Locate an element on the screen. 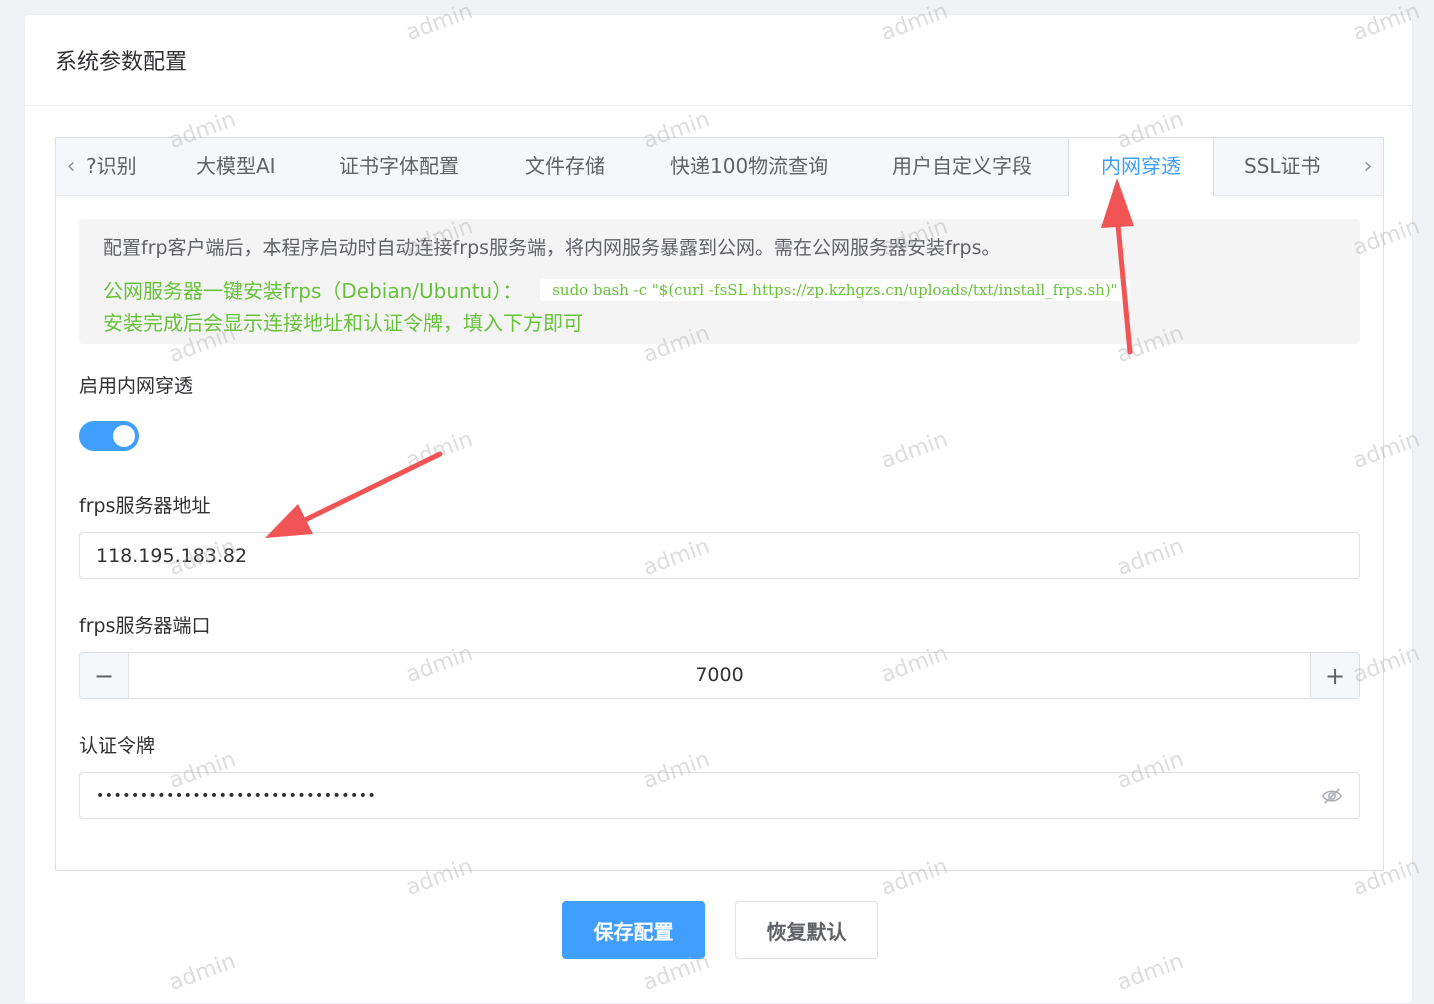 The height and width of the screenshot is (1004, 1434). token-input: •••••••••••••••••••••••••••••••• is located at coordinates (719, 795).